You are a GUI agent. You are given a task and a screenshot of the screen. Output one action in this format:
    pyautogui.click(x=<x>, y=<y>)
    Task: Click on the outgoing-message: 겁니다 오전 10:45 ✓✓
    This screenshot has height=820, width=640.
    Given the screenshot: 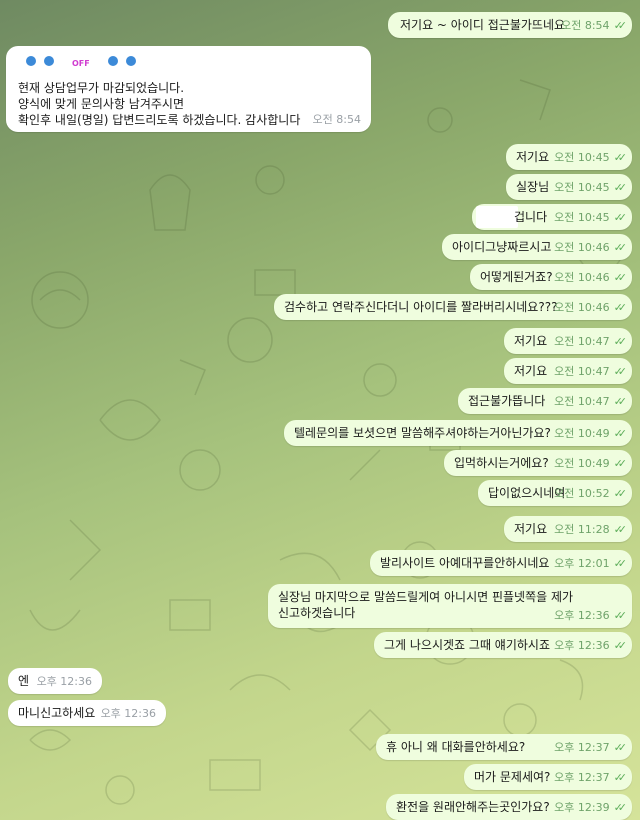 What is the action you would take?
    pyautogui.click(x=552, y=217)
    